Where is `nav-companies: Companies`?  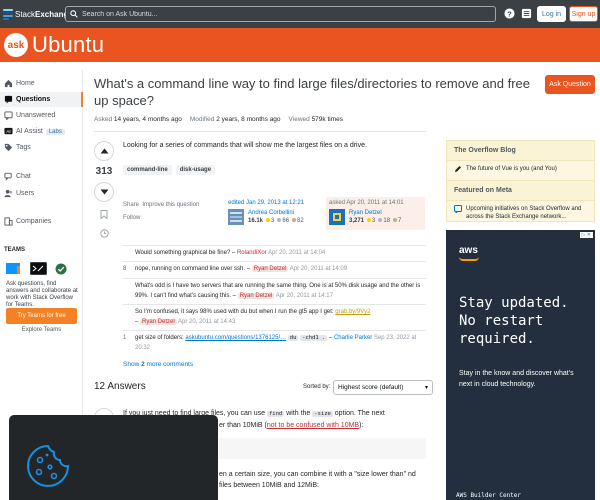 nav-companies: Companies is located at coordinates (41, 221).